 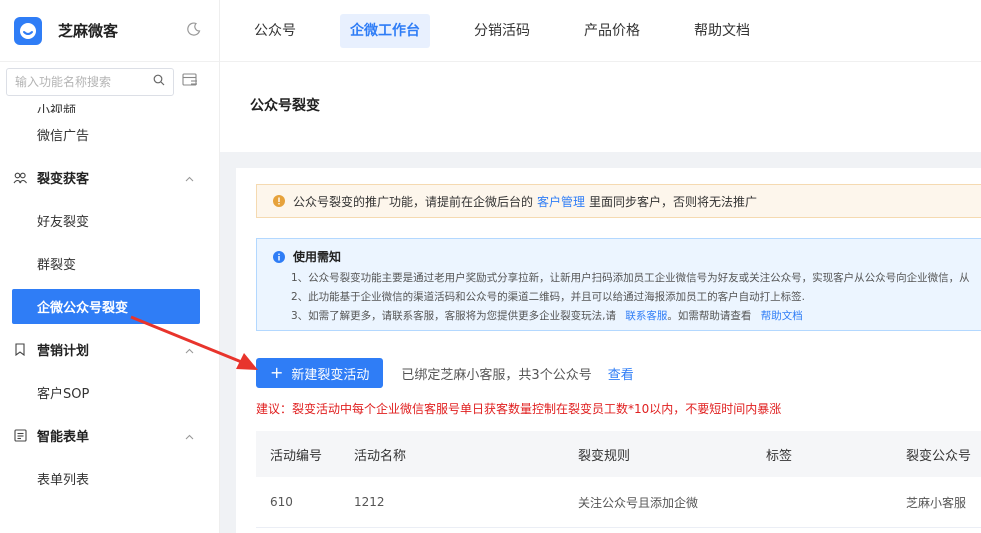 What do you see at coordinates (57, 265) in the screenshot?
I see `sidebar-item-label: 群裂变` at bounding box center [57, 265].